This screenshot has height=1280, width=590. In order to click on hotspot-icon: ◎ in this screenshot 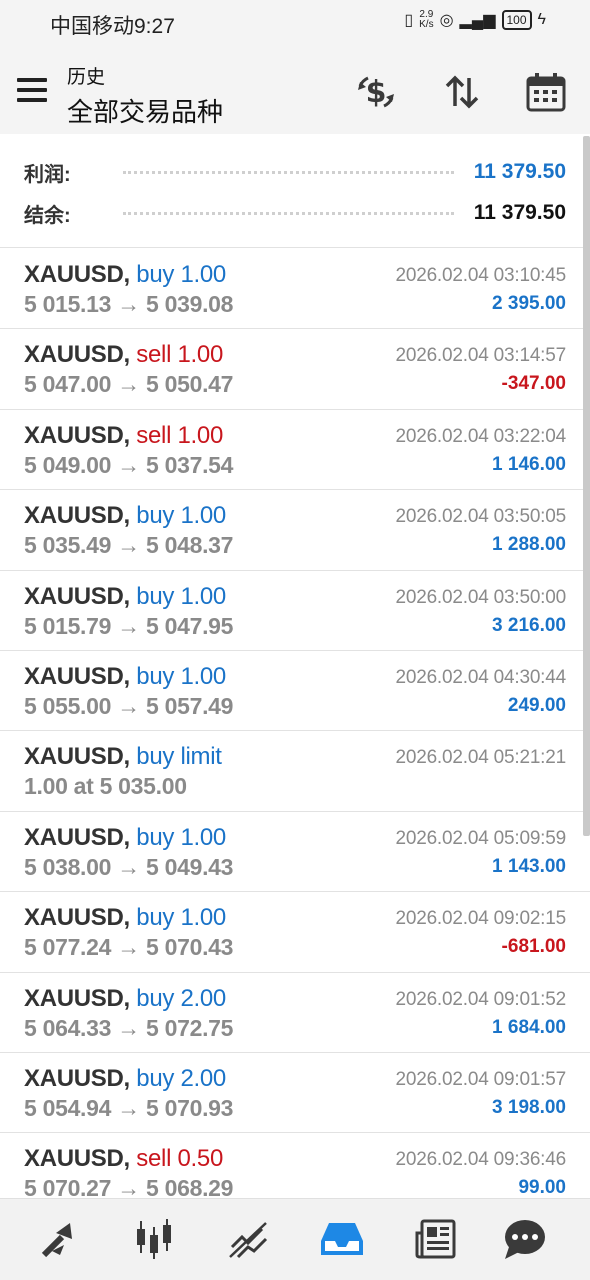, I will do `click(446, 20)`.